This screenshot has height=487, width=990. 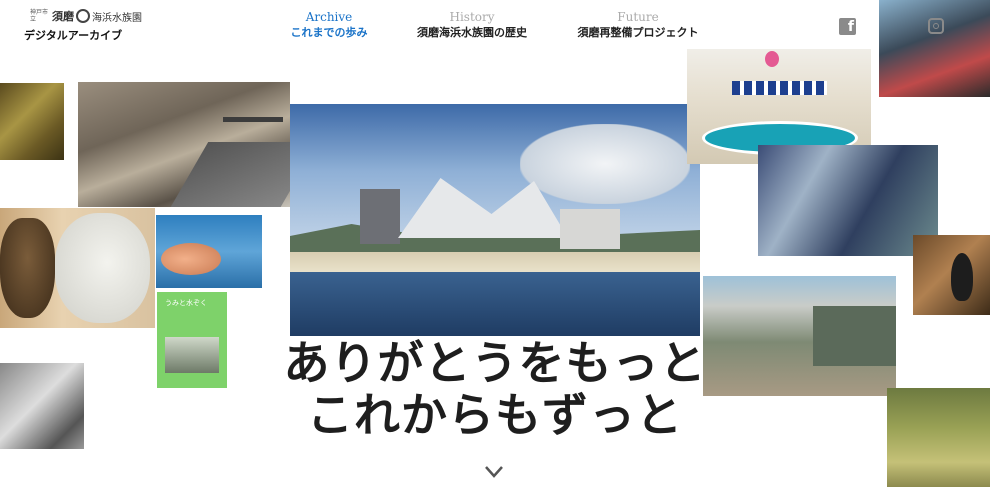 I want to click on photo-lizard, so click(x=32, y=121).